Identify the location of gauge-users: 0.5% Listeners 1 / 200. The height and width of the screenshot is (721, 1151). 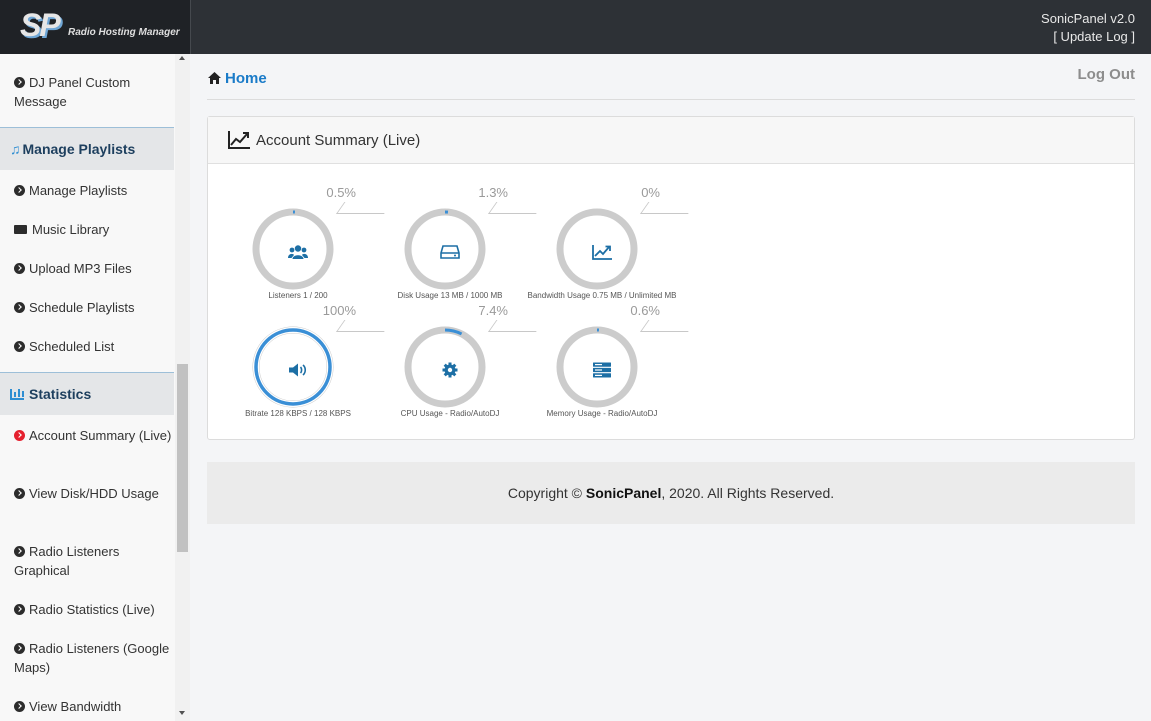
(310, 251).